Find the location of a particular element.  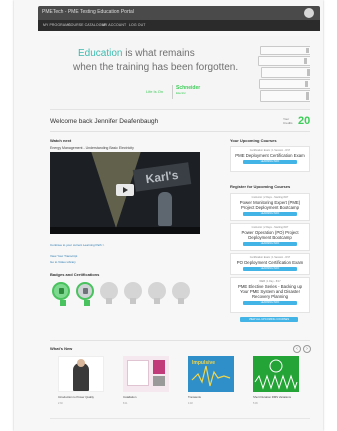

slide-image is located at coordinates (159, 381).